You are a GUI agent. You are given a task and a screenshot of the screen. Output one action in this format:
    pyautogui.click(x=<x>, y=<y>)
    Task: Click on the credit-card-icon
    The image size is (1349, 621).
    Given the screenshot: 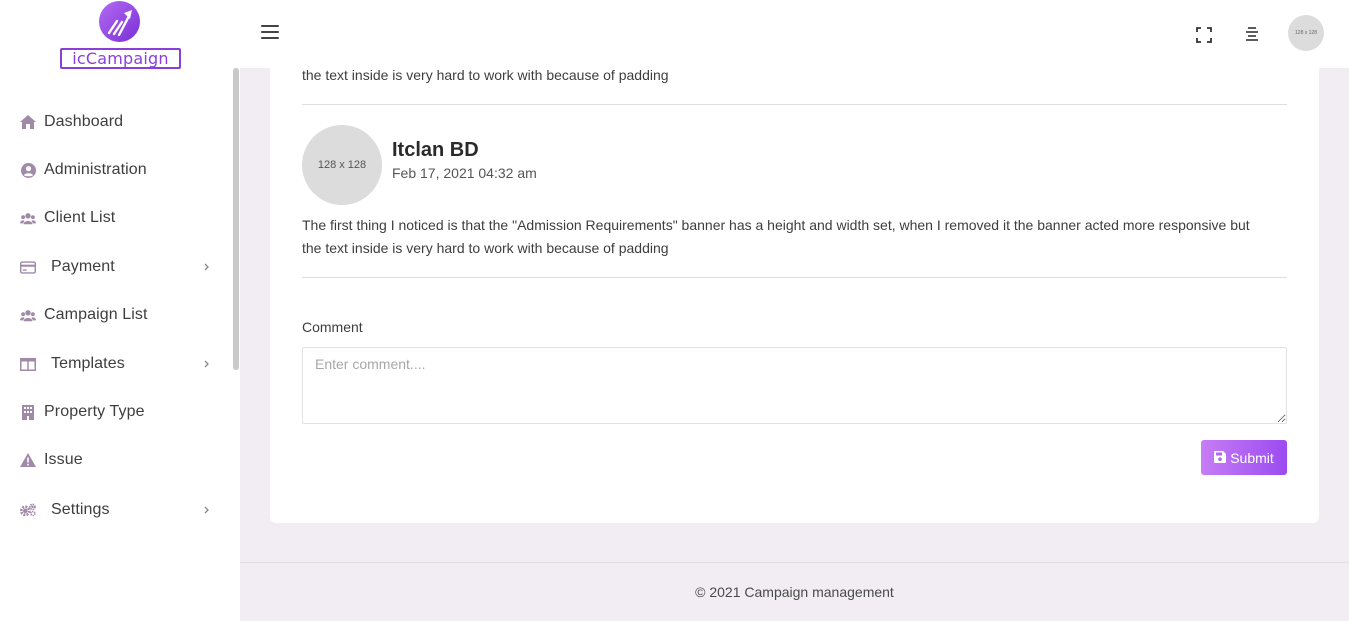 What is the action you would take?
    pyautogui.click(x=28, y=267)
    